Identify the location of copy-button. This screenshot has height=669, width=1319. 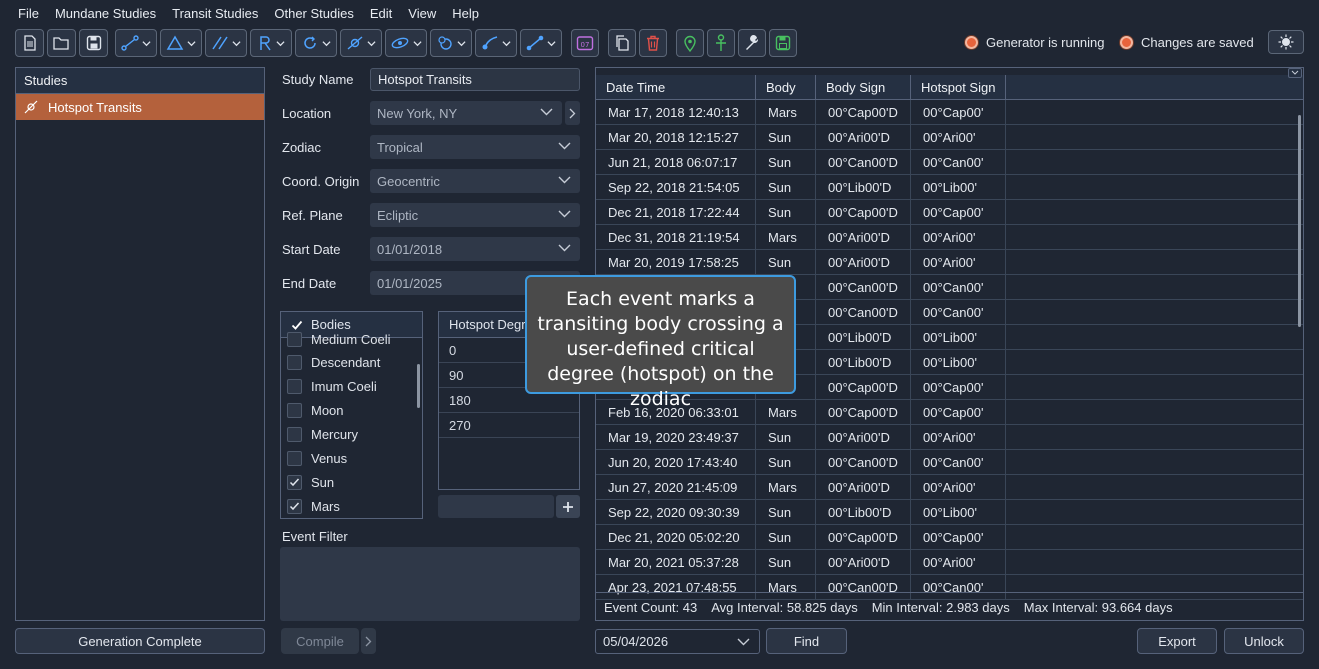
(622, 43).